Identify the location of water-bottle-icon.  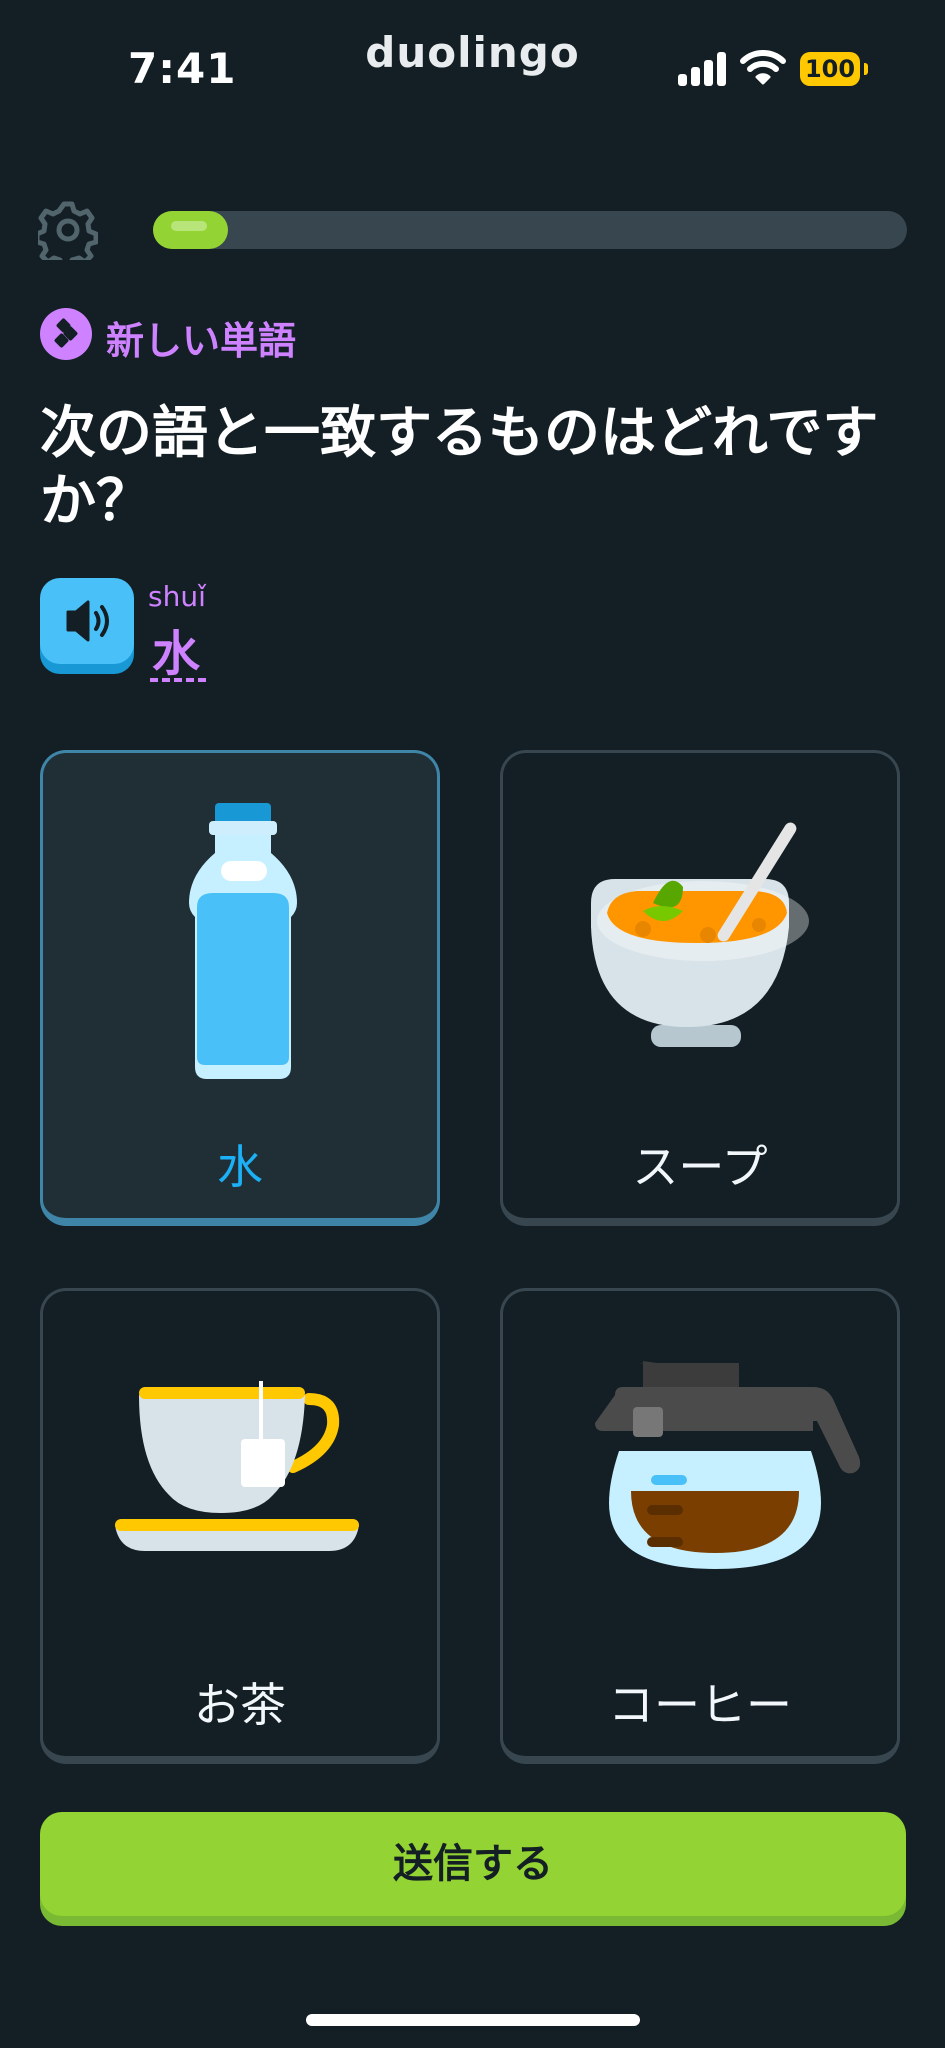
(243, 941).